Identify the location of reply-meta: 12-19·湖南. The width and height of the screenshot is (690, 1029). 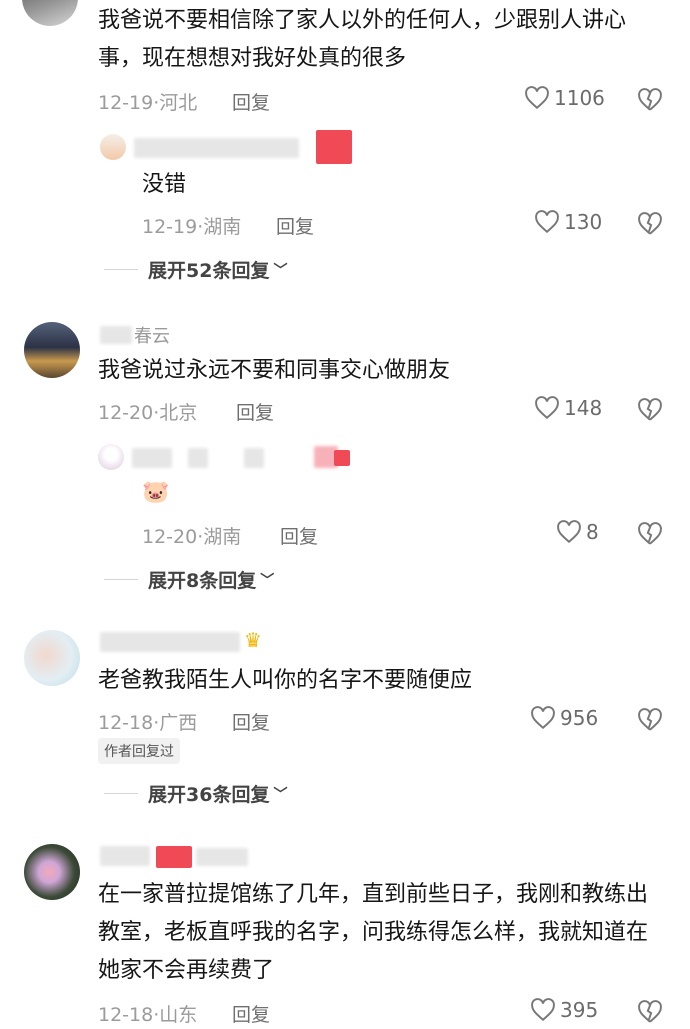
(192, 227).